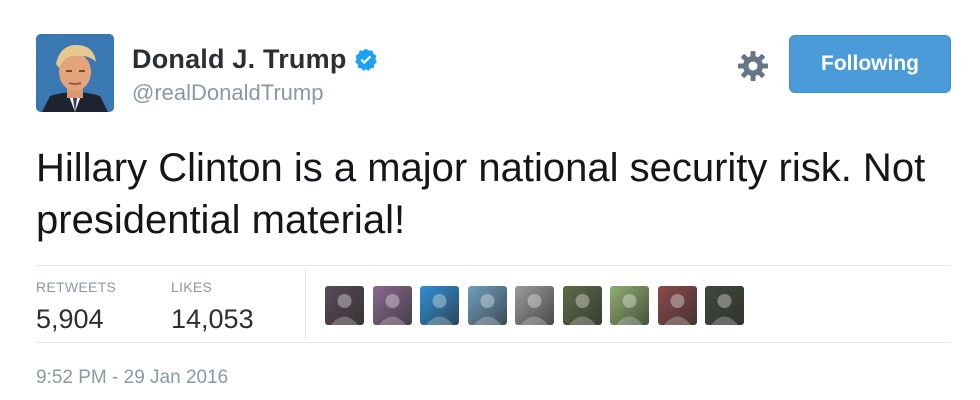 This screenshot has width=980, height=400. I want to click on tweet-timestamp: 9:52 PM - 29 Jan 2016, so click(132, 378).